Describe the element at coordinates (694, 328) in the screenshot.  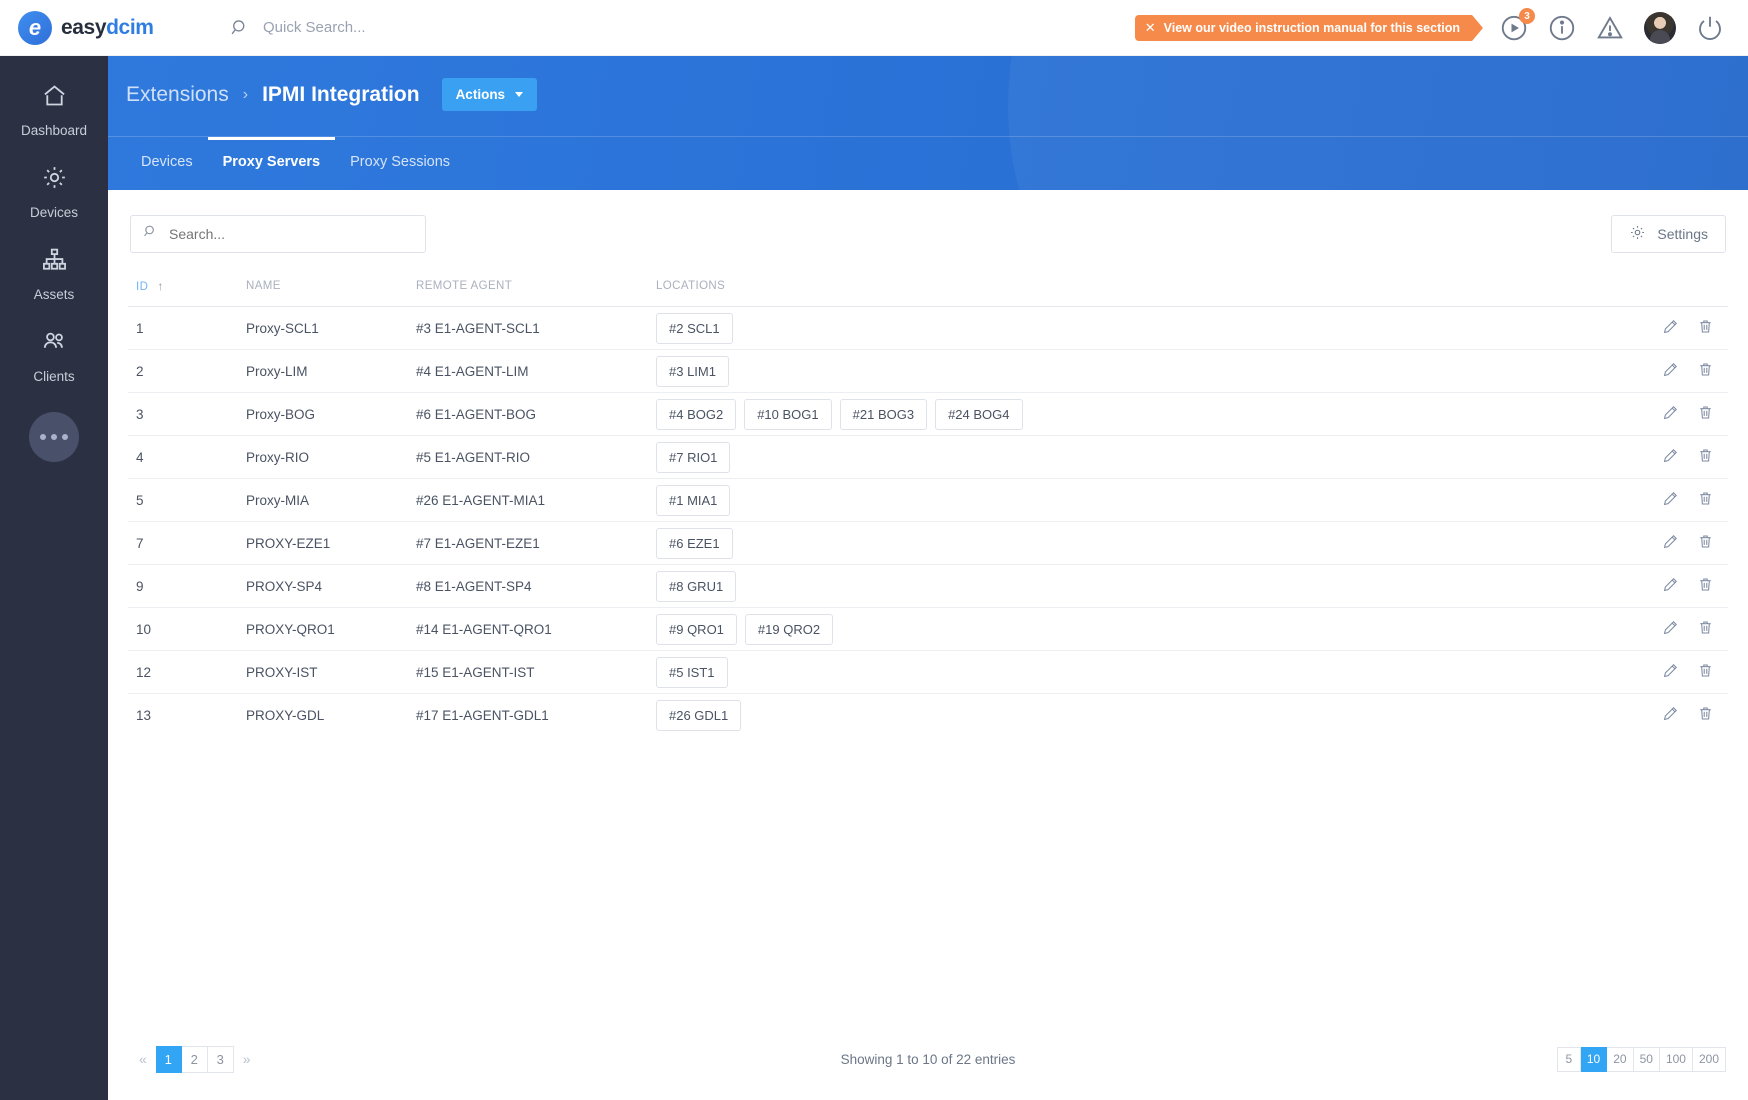
I see `location-chip: #2 SCL1` at that location.